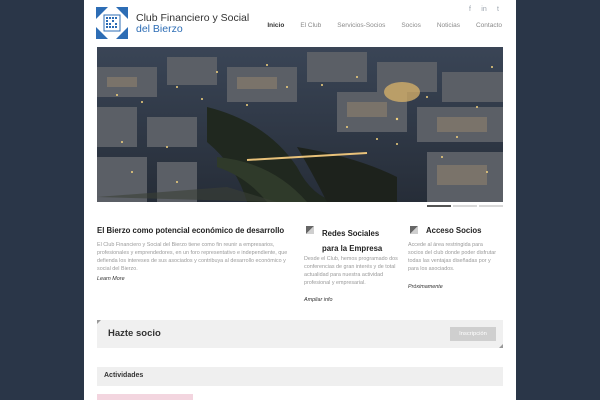  Describe the element at coordinates (192, 24) in the screenshot. I see `club-name: Club Financiero y Social del Bierzo` at that location.